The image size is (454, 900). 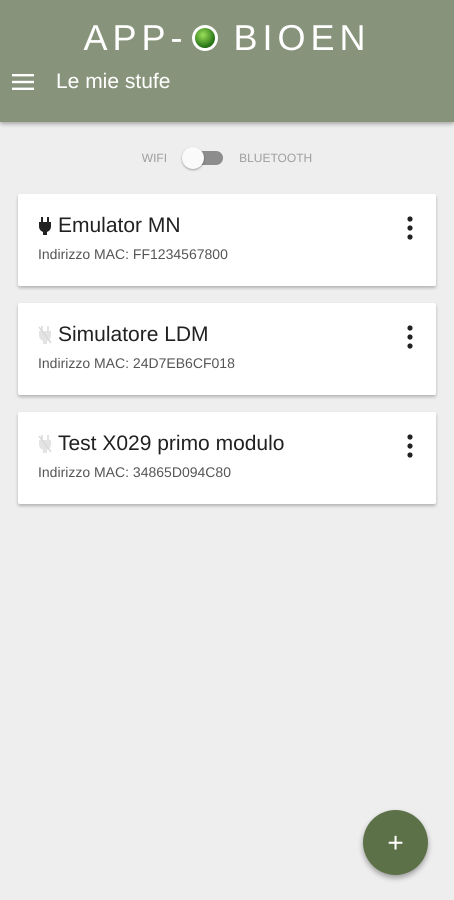 What do you see at coordinates (133, 335) in the screenshot?
I see `device-name: Simulatore LDM` at bounding box center [133, 335].